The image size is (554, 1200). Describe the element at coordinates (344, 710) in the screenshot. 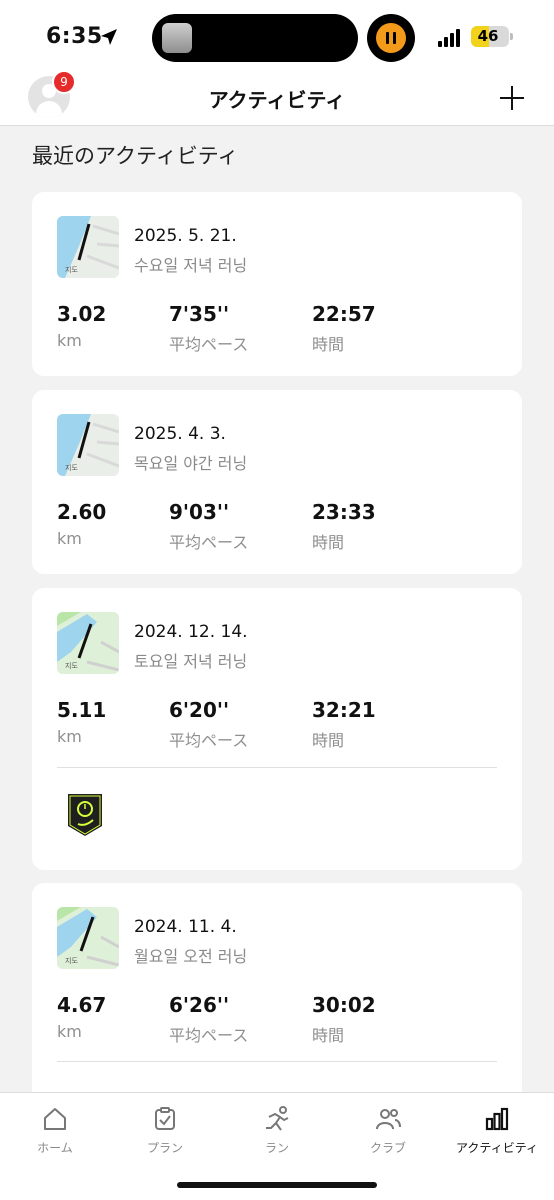

I see `time-value: 32:21` at that location.